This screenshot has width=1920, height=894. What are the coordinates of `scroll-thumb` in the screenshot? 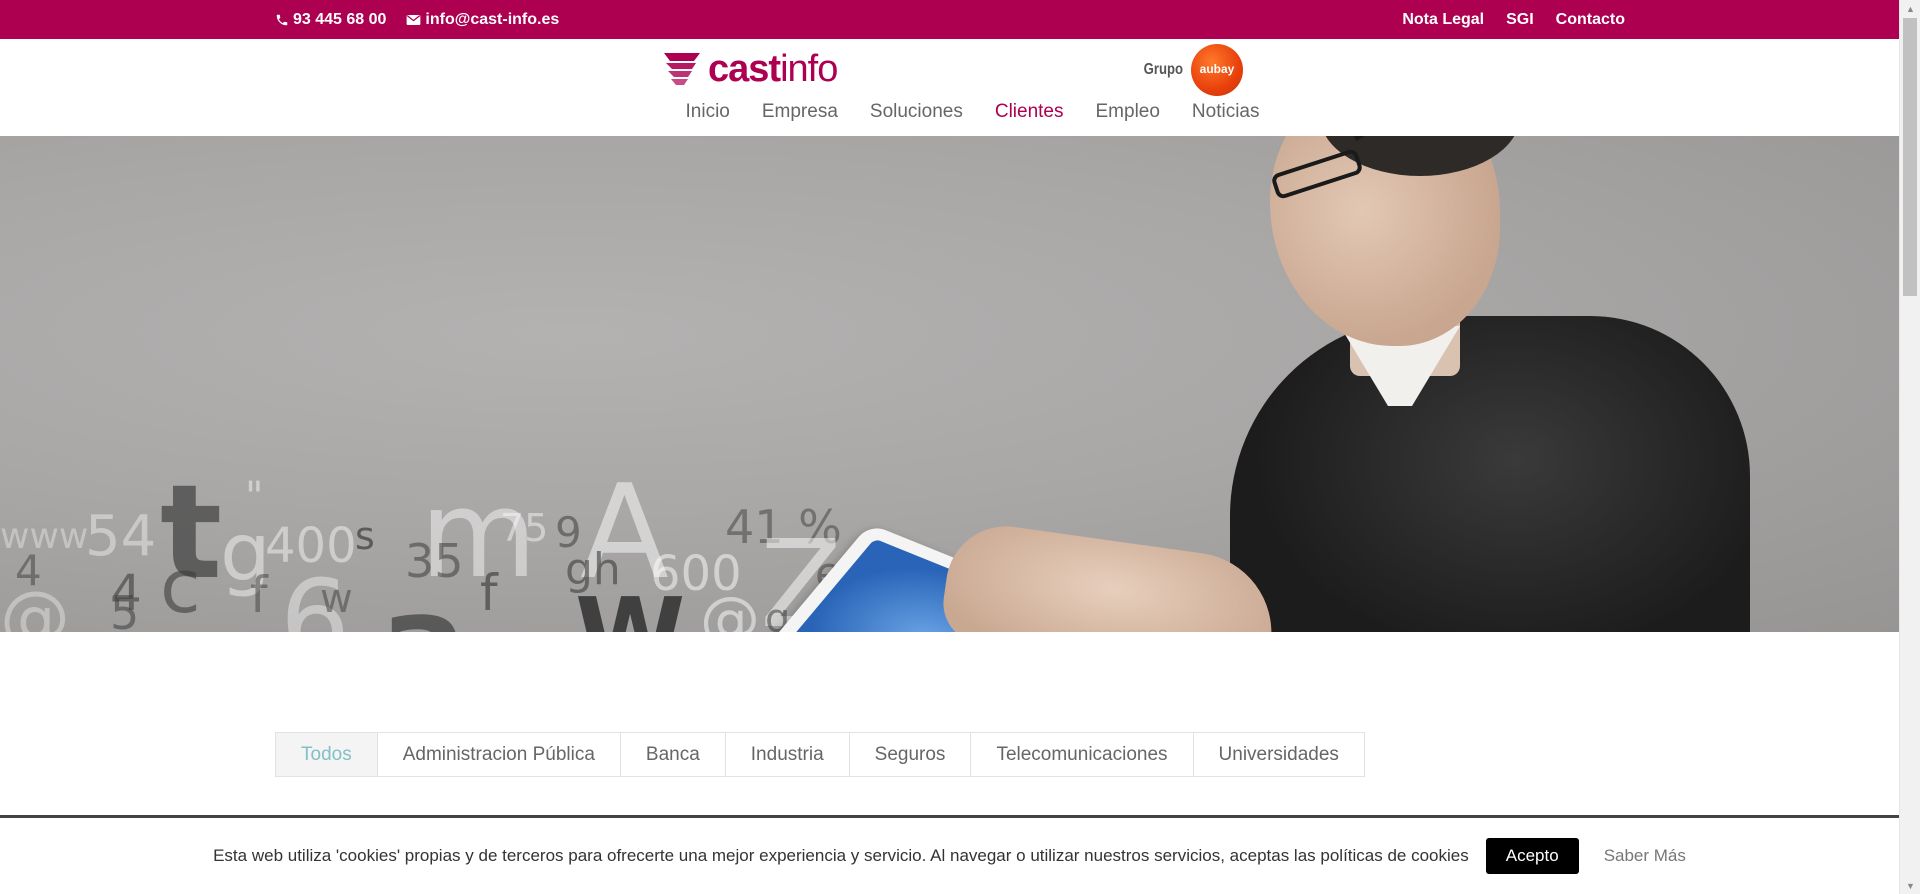 It's located at (1910, 157).